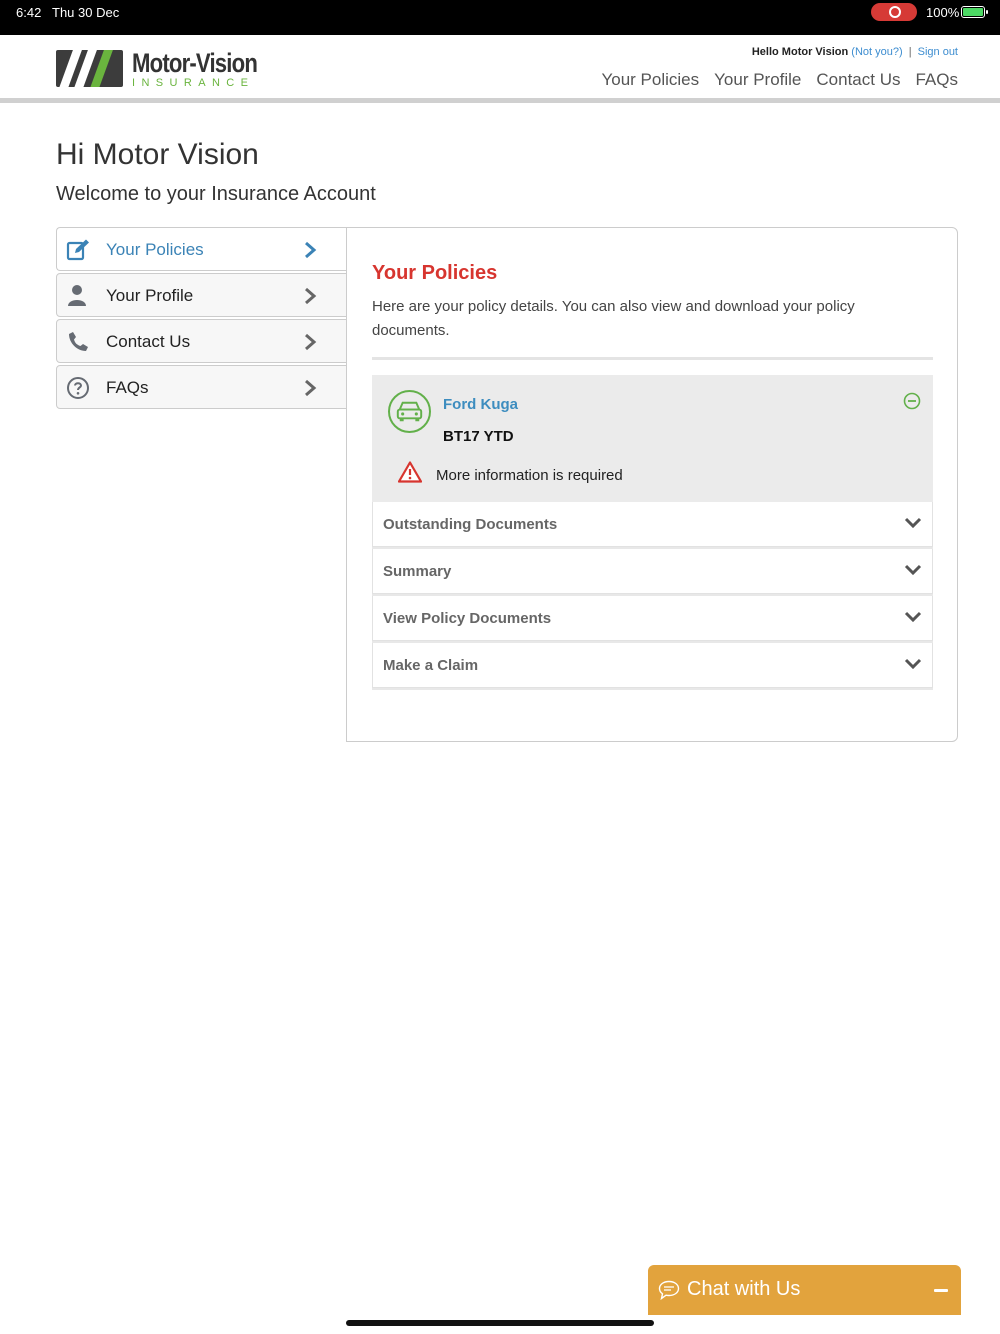 Image resolution: width=1000 pixels, height=1334 pixels. What do you see at coordinates (78, 388) in the screenshot?
I see `question-icon` at bounding box center [78, 388].